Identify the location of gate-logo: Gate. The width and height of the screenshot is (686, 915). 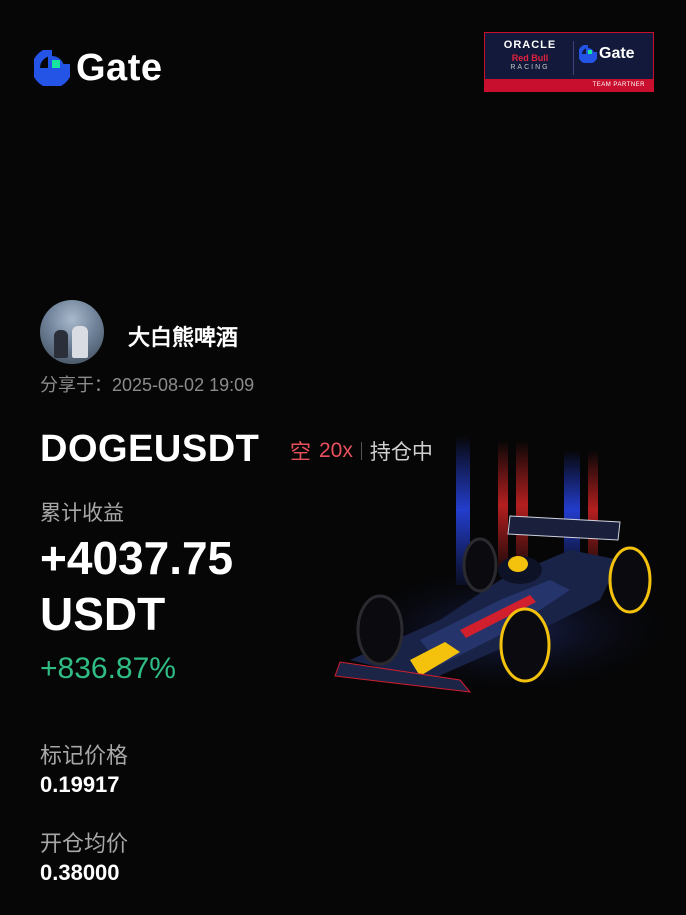
(98, 68).